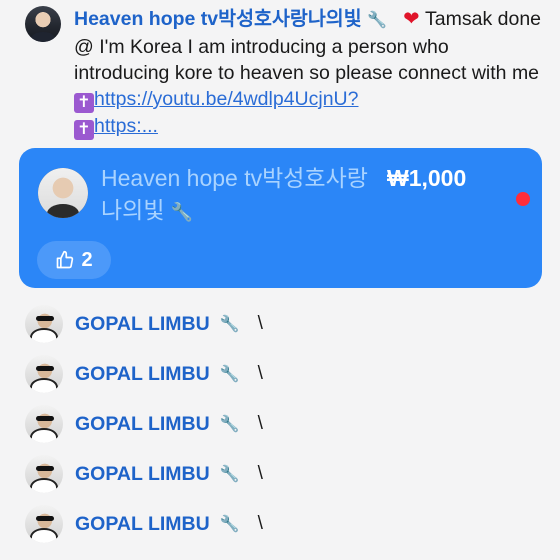 The height and width of the screenshot is (560, 560). What do you see at coordinates (43, 24) in the screenshot?
I see `comment-avatar` at bounding box center [43, 24].